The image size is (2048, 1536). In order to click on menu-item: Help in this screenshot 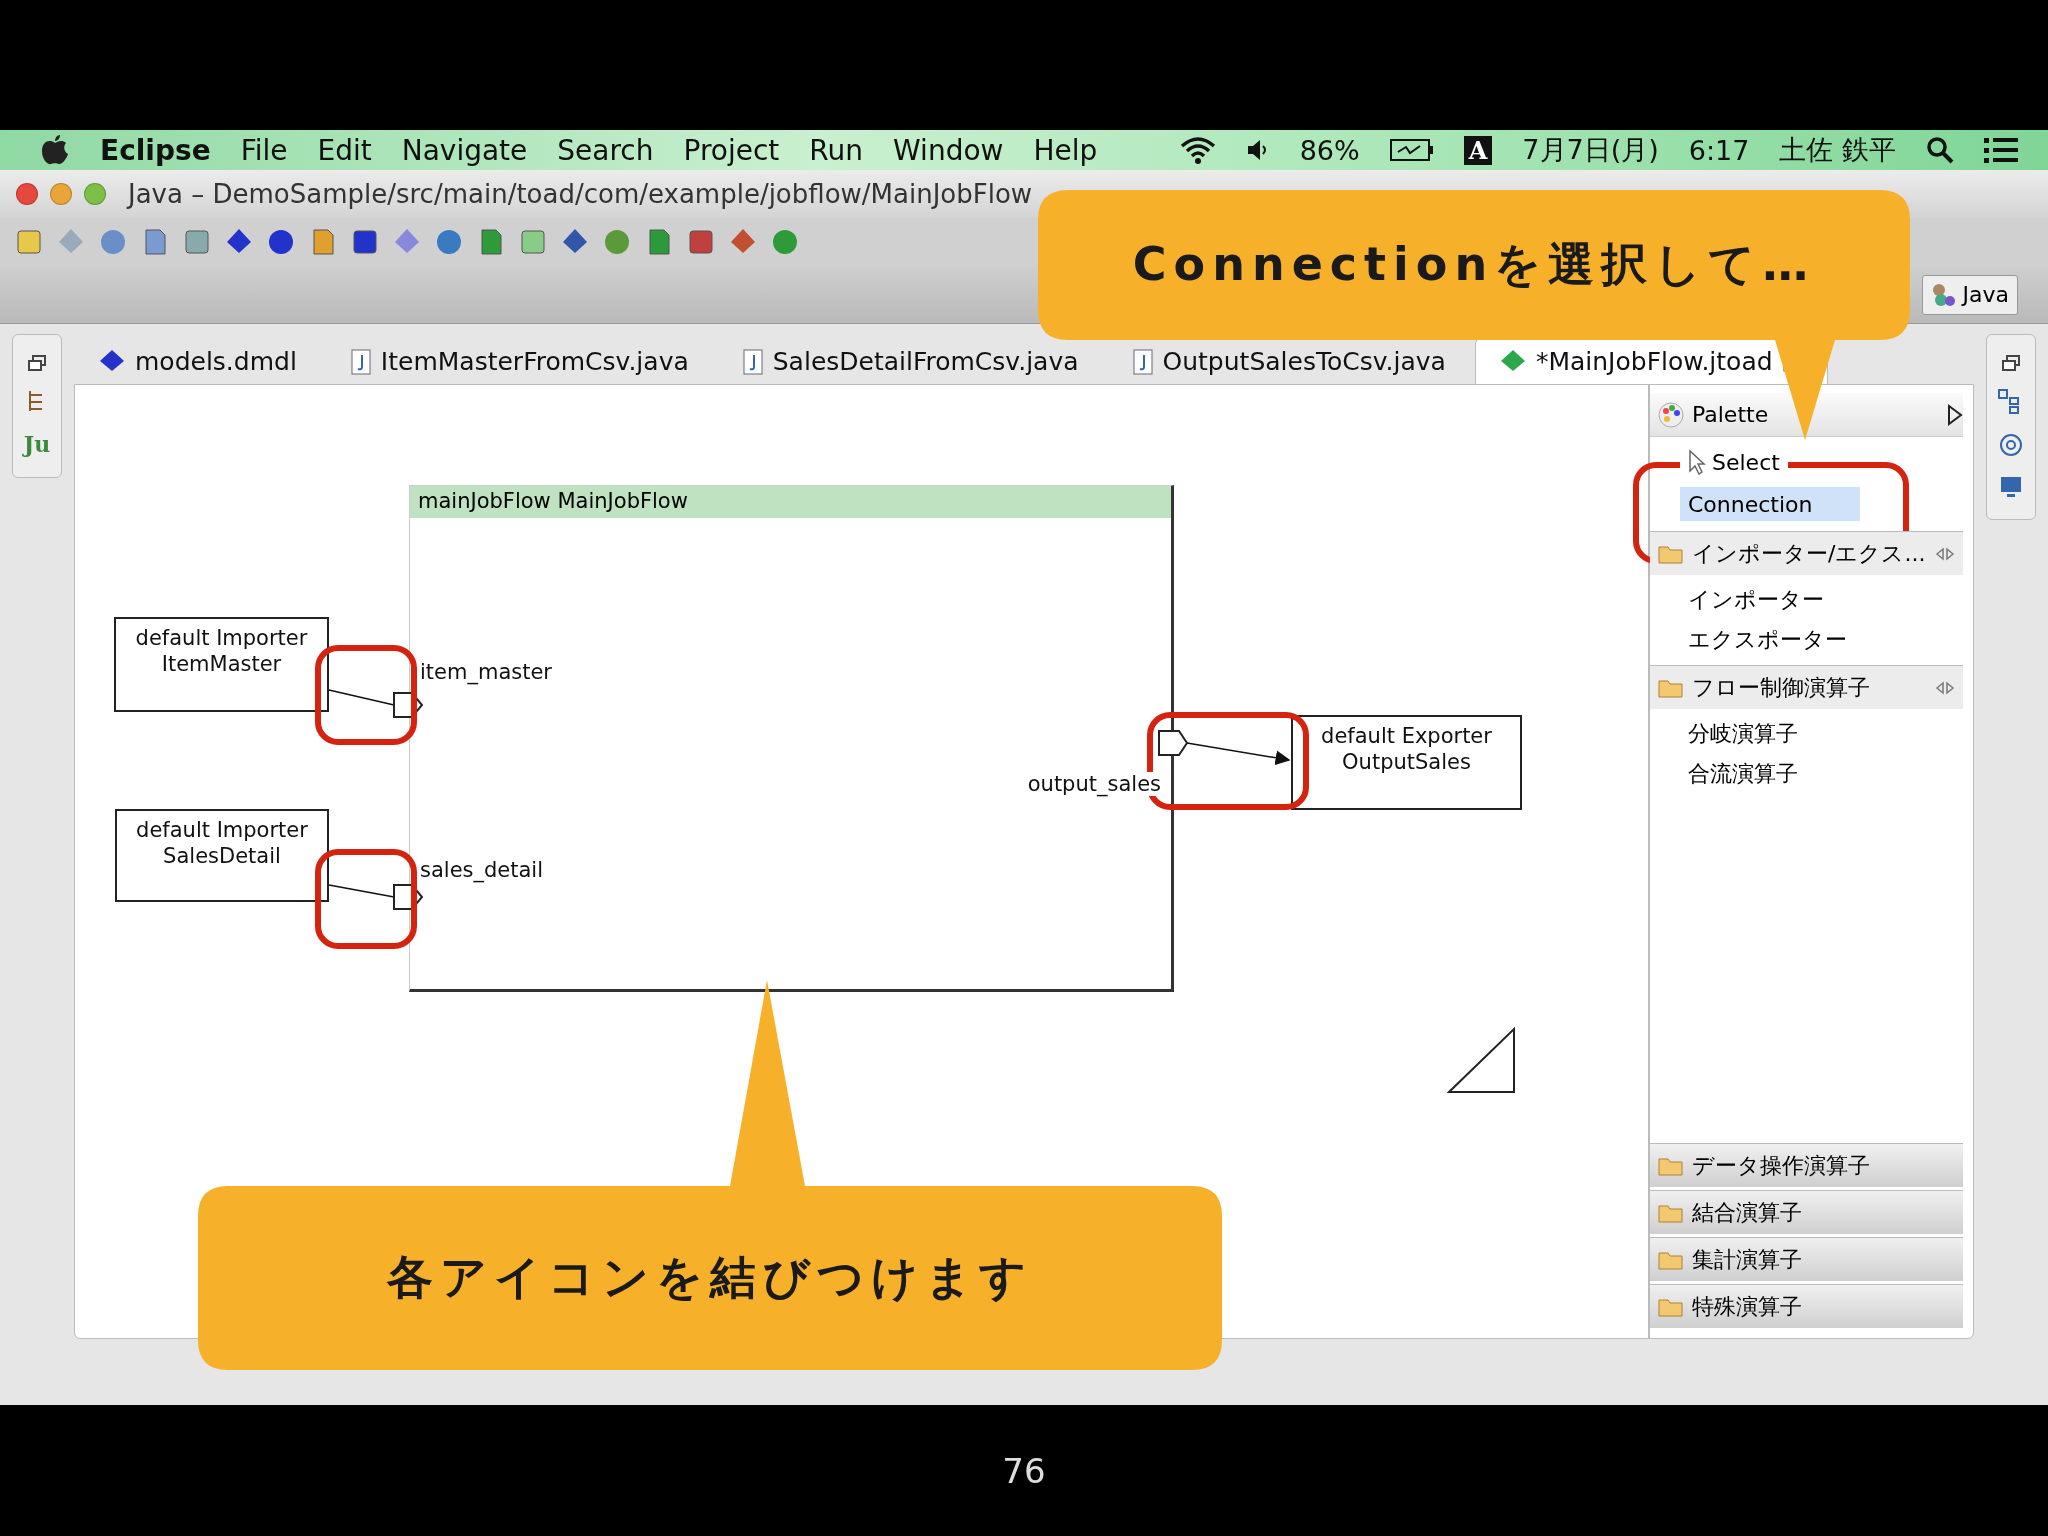, I will do `click(1065, 150)`.